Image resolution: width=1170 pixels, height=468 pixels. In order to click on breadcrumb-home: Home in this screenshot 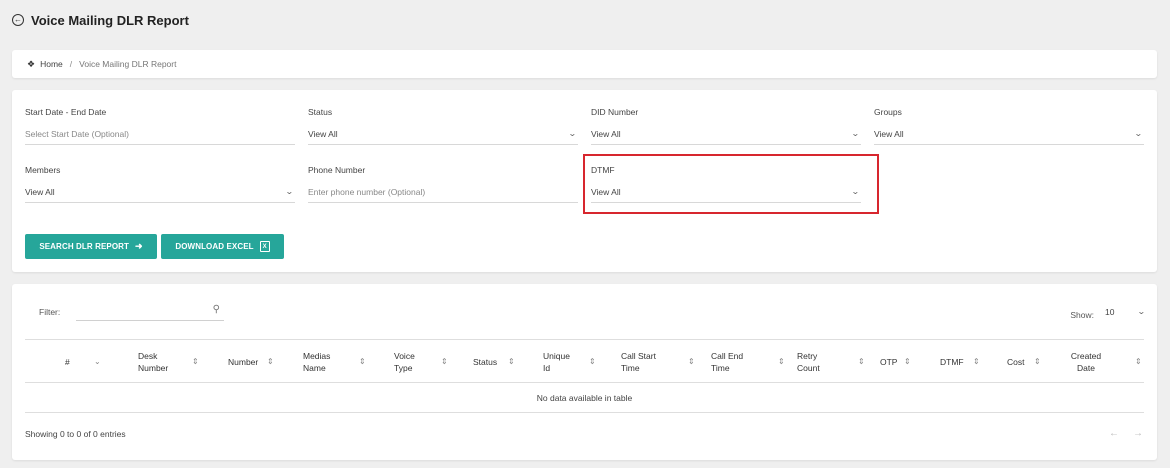, I will do `click(51, 64)`.